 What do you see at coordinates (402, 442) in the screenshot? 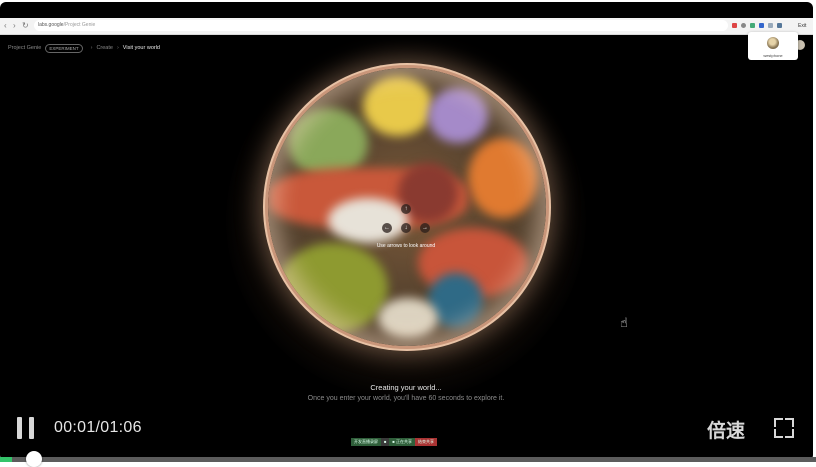
I see `share-bar-item: ■ 正在共享` at bounding box center [402, 442].